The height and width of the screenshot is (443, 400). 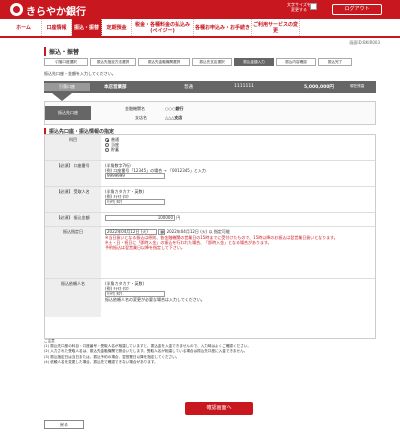 What do you see at coordinates (145, 247) in the screenshot?
I see `date-warning-3: 予約振込は翌営業日以降を指定して下さい。` at bounding box center [145, 247].